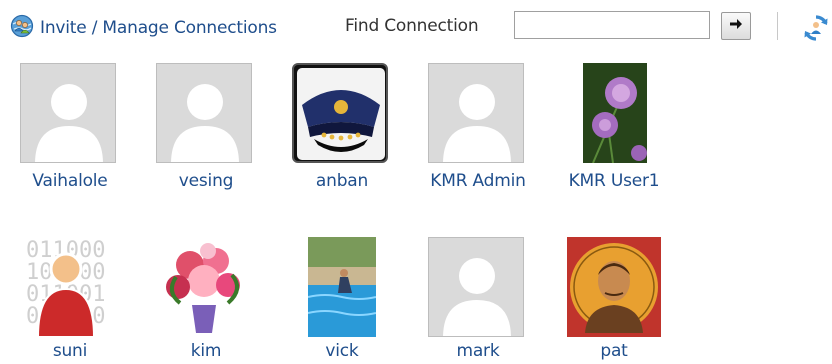 The image size is (832, 364). What do you see at coordinates (342, 287) in the screenshot?
I see `pool-photo-avatar` at bounding box center [342, 287].